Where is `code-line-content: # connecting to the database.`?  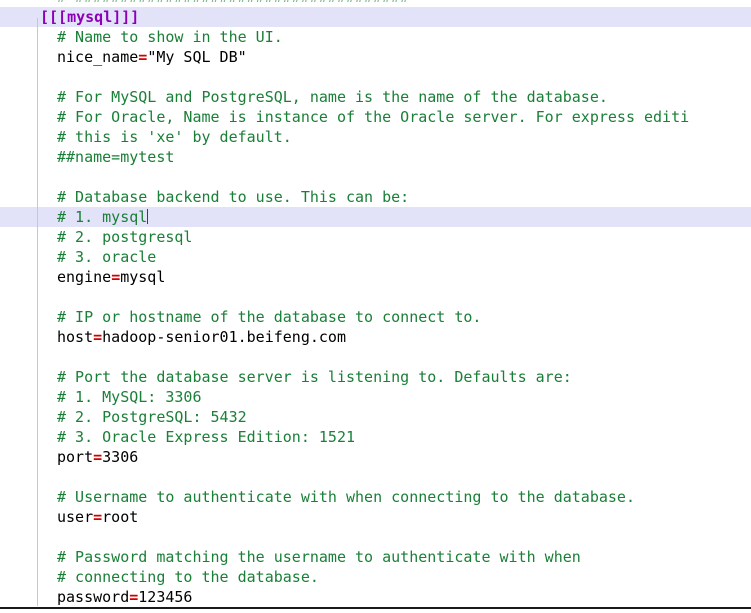
code-line-content: # connecting to the database. is located at coordinates (159, 577).